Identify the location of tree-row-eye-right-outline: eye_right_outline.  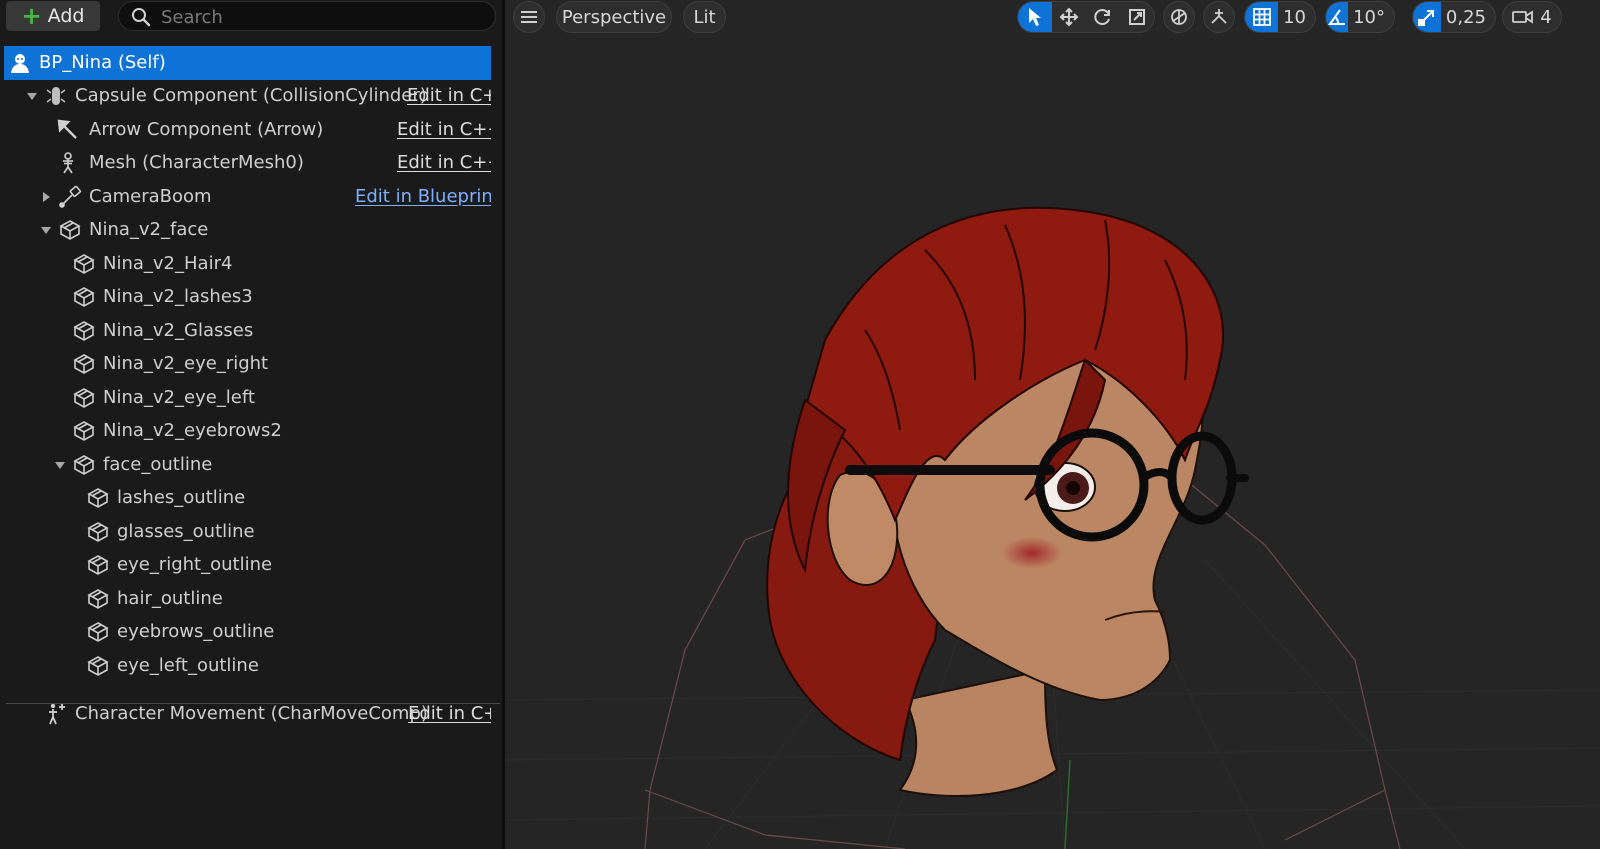
(247, 565).